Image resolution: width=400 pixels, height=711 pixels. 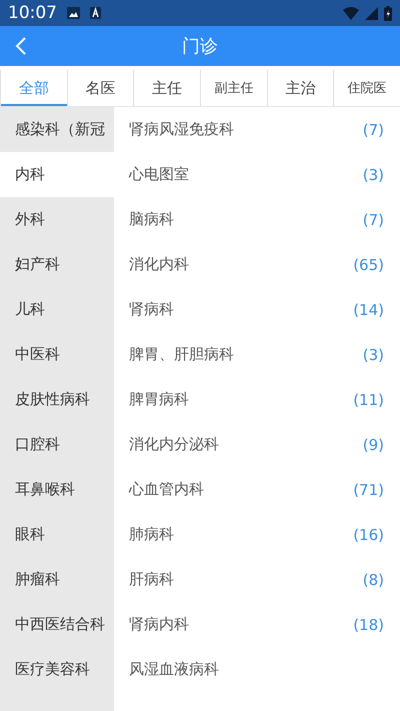 I want to click on wifi-icon, so click(x=351, y=13).